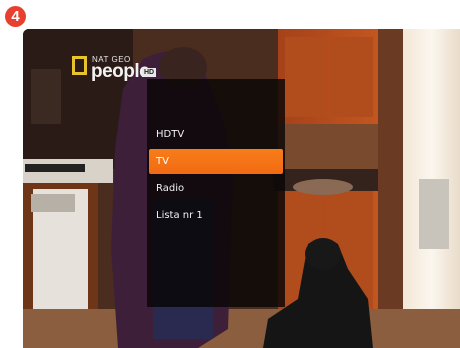 This screenshot has width=460, height=348. What do you see at coordinates (216, 161) in the screenshot?
I see `menu-item-tv: TV` at bounding box center [216, 161].